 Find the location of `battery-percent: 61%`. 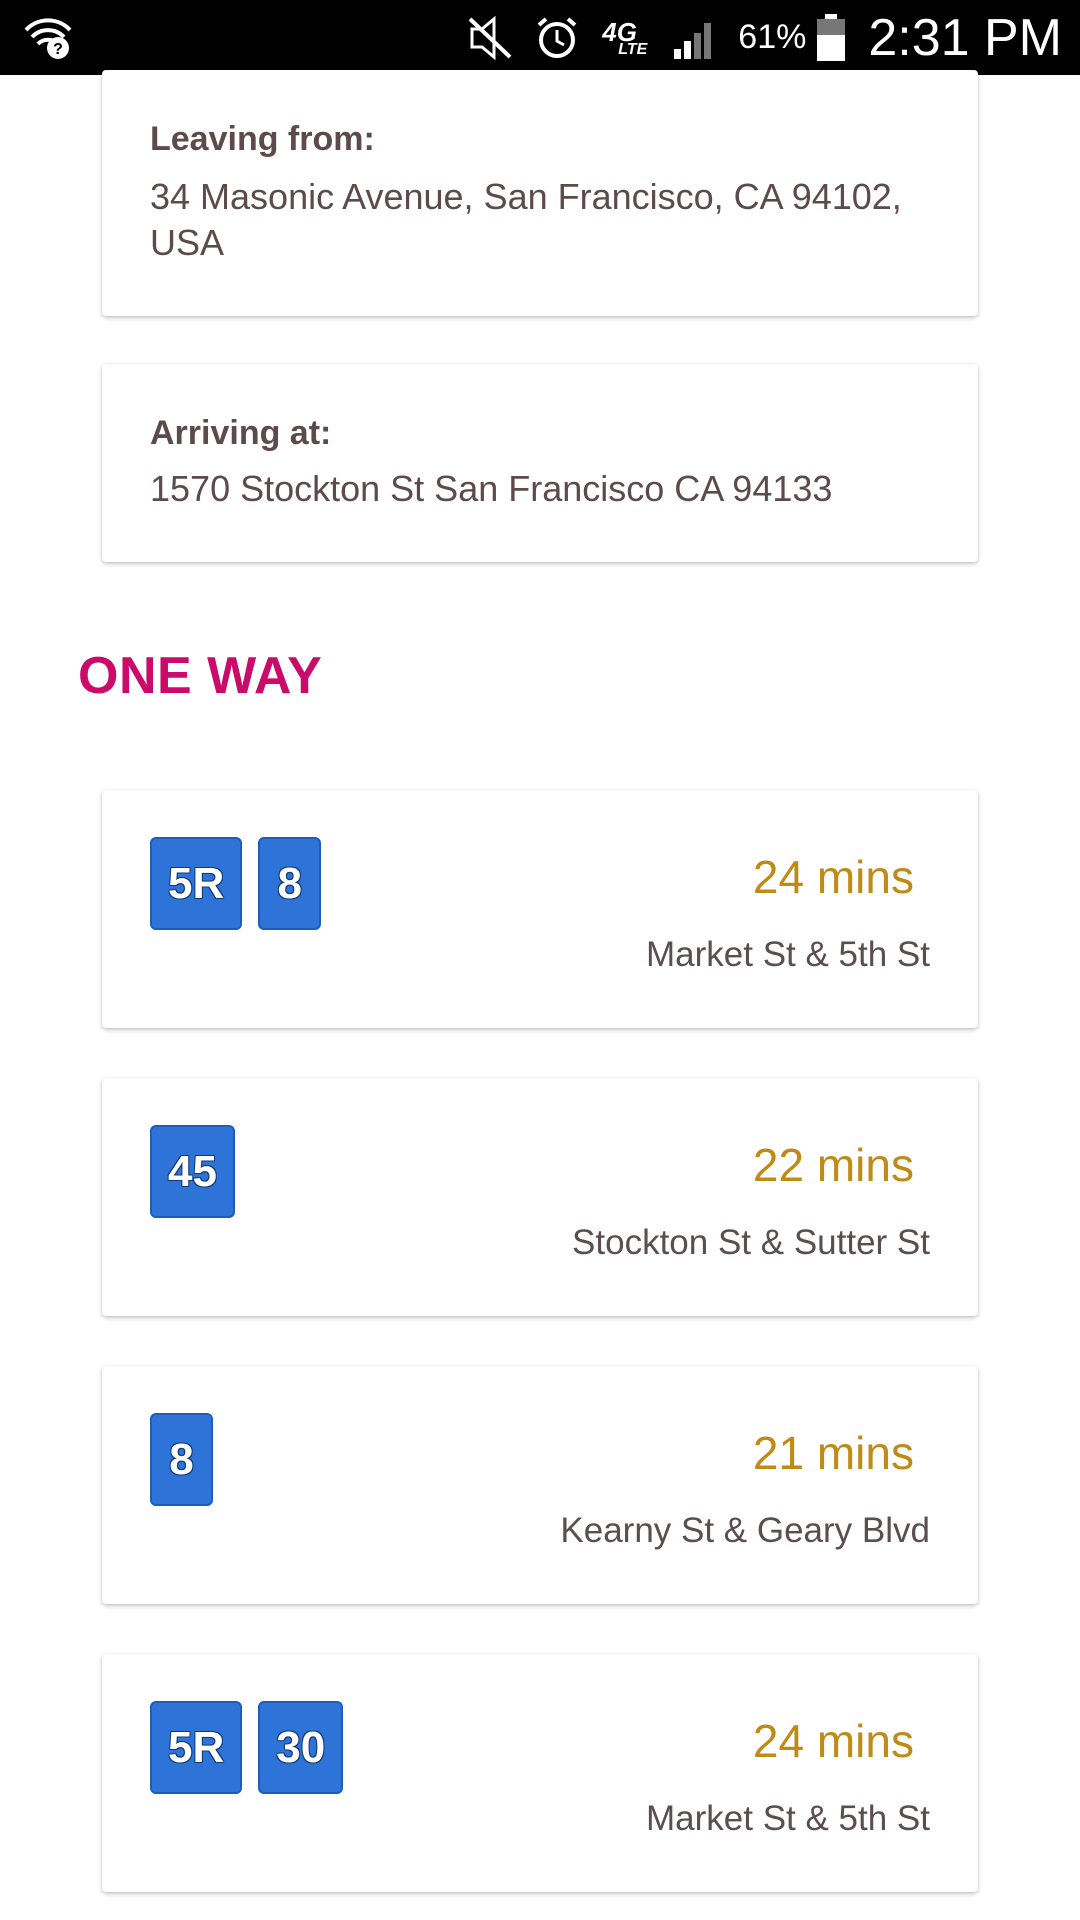

battery-percent: 61% is located at coordinates (772, 37).